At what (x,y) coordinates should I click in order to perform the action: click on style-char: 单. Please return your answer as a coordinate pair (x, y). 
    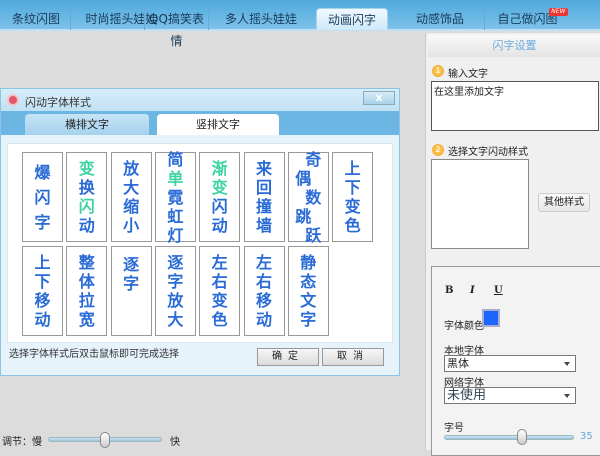
    Looking at the image, I should click on (175, 178).